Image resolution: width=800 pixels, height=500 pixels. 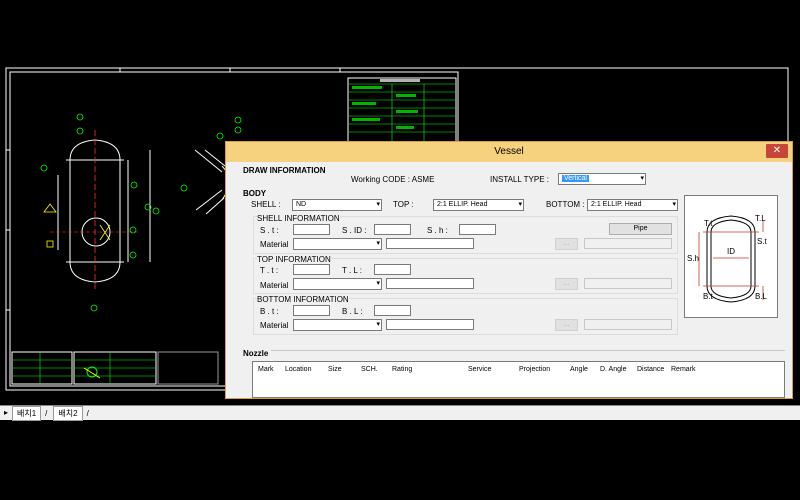 What do you see at coordinates (257, 353) in the screenshot?
I see `nozzle-heading: Nozzle` at bounding box center [257, 353].